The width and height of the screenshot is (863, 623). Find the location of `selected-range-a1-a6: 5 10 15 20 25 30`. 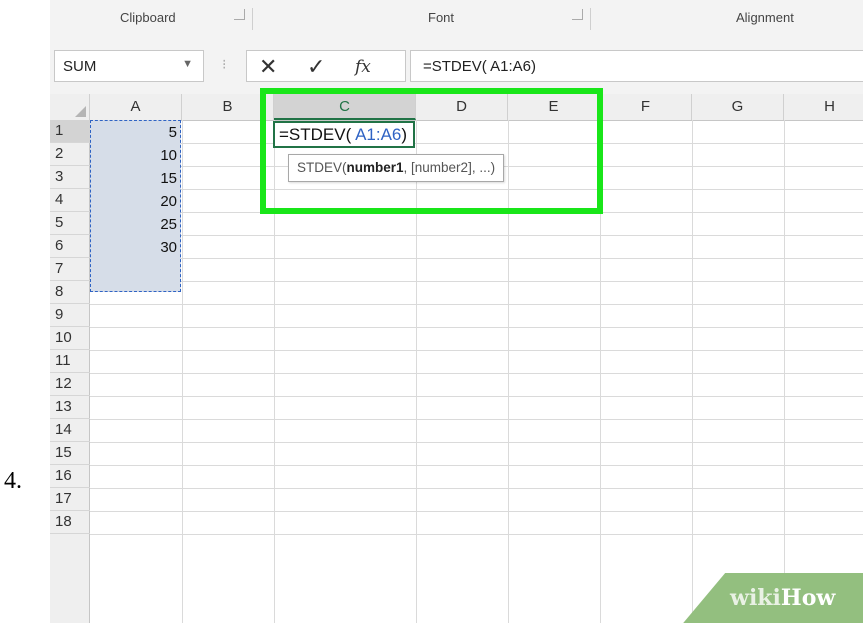

selected-range-a1-a6: 5 10 15 20 25 30 is located at coordinates (135, 206).